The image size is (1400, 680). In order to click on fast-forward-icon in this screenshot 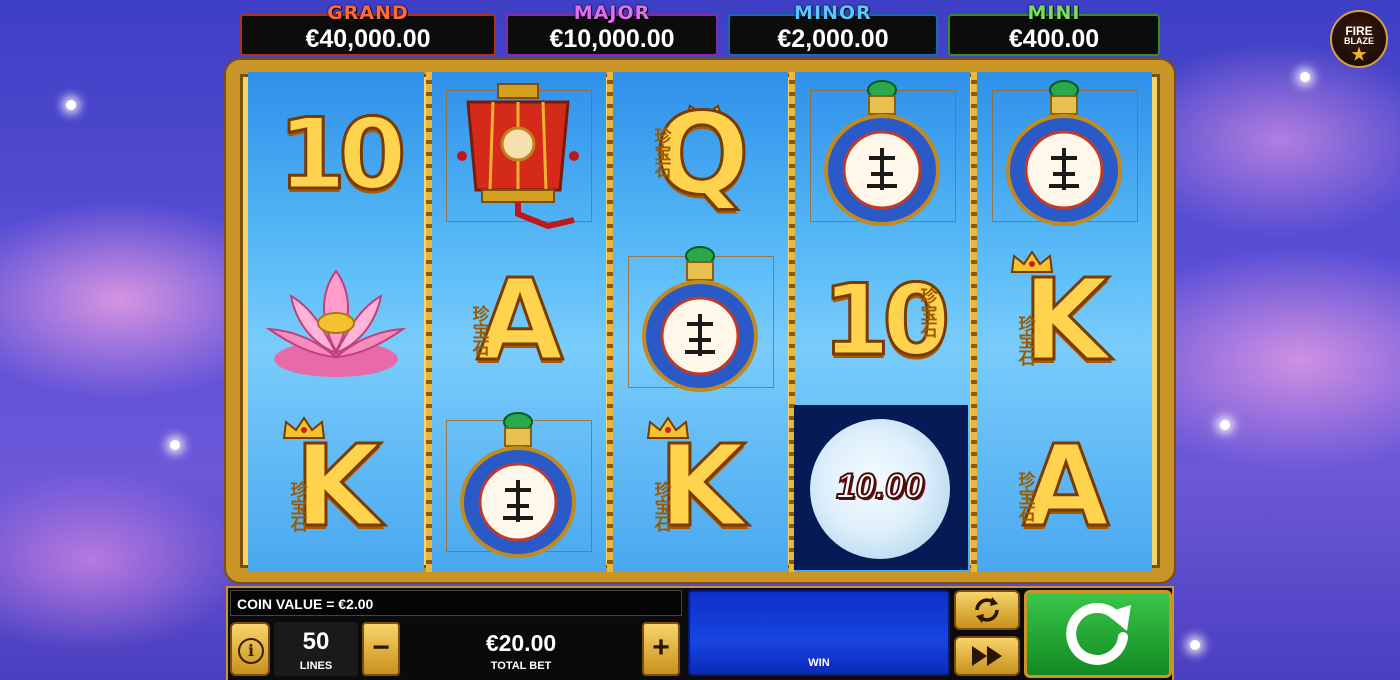, I will do `click(987, 656)`.